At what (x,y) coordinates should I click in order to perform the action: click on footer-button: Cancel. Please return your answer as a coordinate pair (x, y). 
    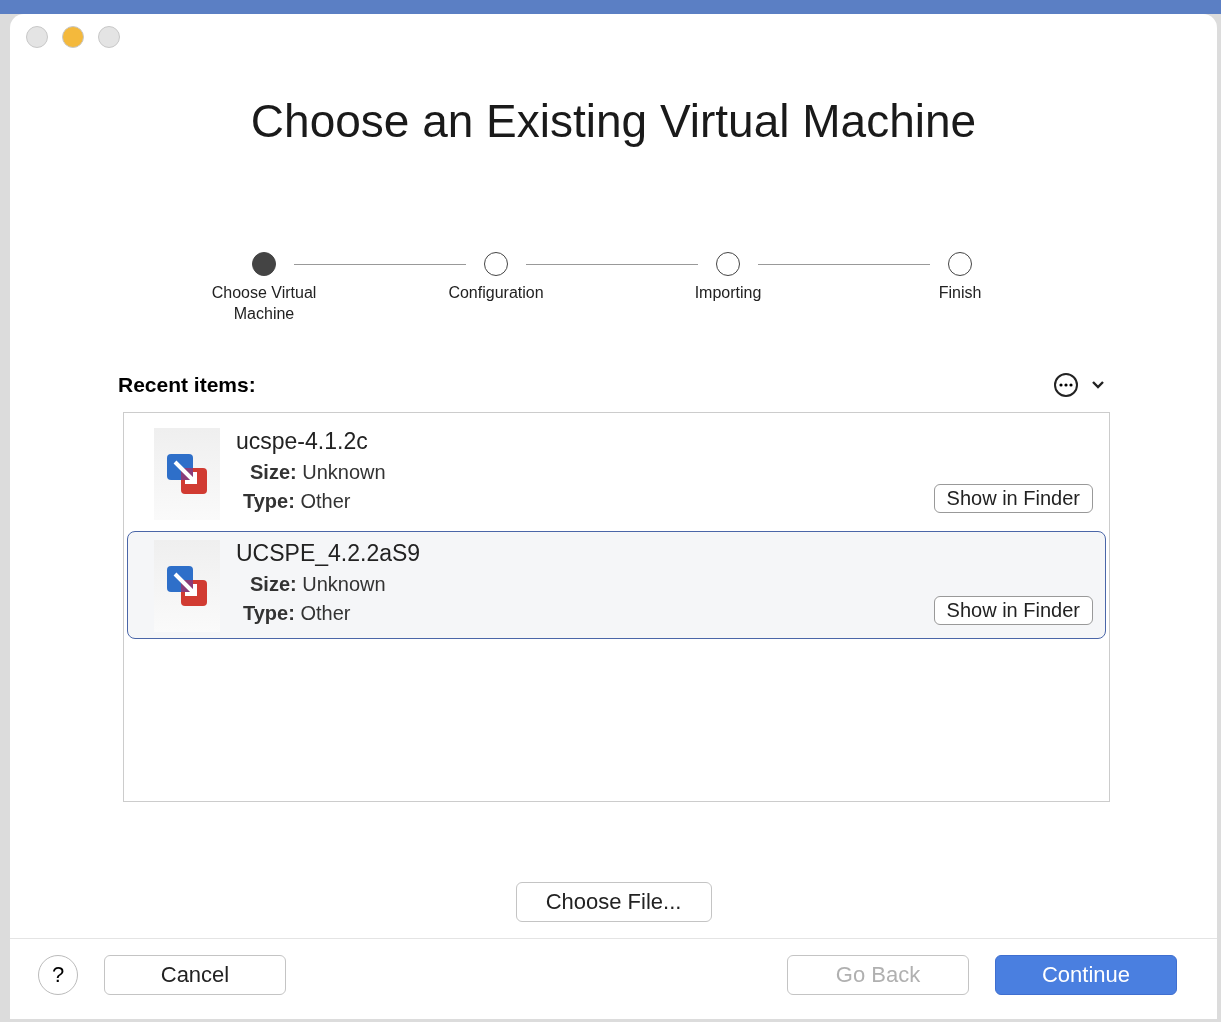
    Looking at the image, I should click on (195, 975).